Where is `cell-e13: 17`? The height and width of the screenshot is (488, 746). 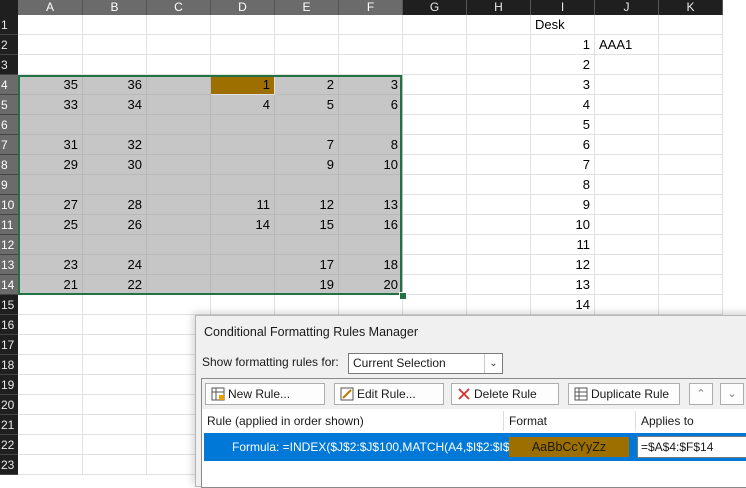
cell-e13: 17 is located at coordinates (307, 265).